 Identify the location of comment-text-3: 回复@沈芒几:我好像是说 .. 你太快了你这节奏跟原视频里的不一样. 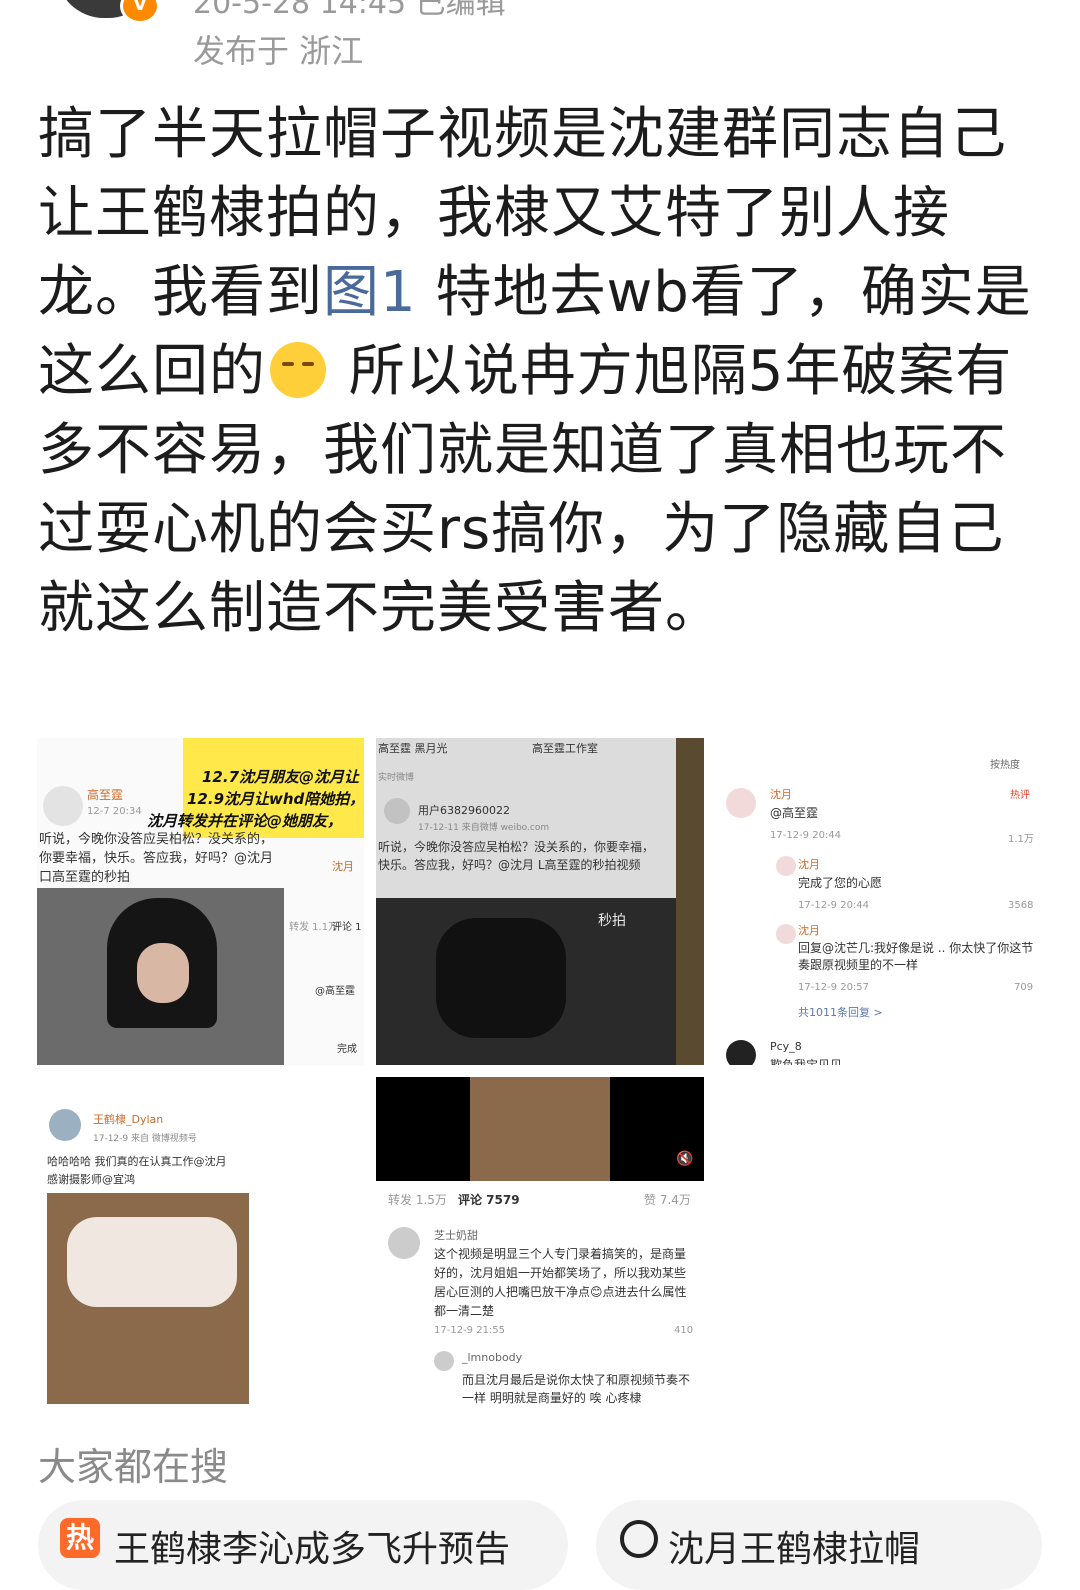
(916, 956).